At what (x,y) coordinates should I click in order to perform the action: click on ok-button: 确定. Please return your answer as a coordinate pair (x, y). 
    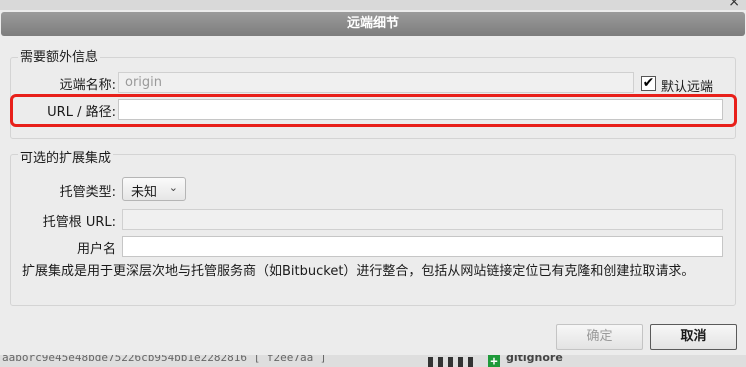
    Looking at the image, I should click on (599, 337).